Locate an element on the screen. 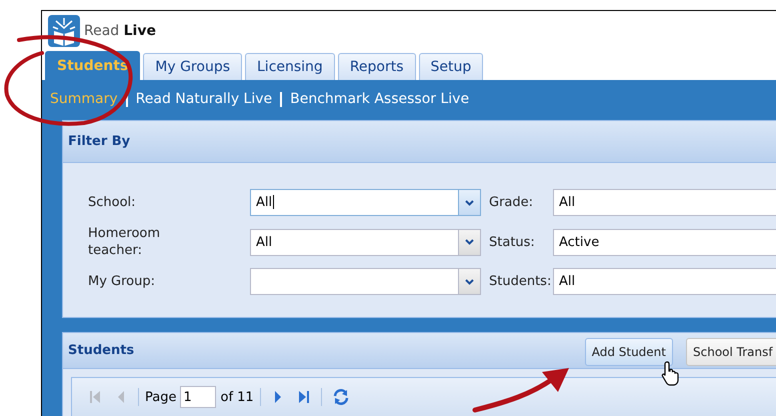  hand-cursor-icon is located at coordinates (671, 374).